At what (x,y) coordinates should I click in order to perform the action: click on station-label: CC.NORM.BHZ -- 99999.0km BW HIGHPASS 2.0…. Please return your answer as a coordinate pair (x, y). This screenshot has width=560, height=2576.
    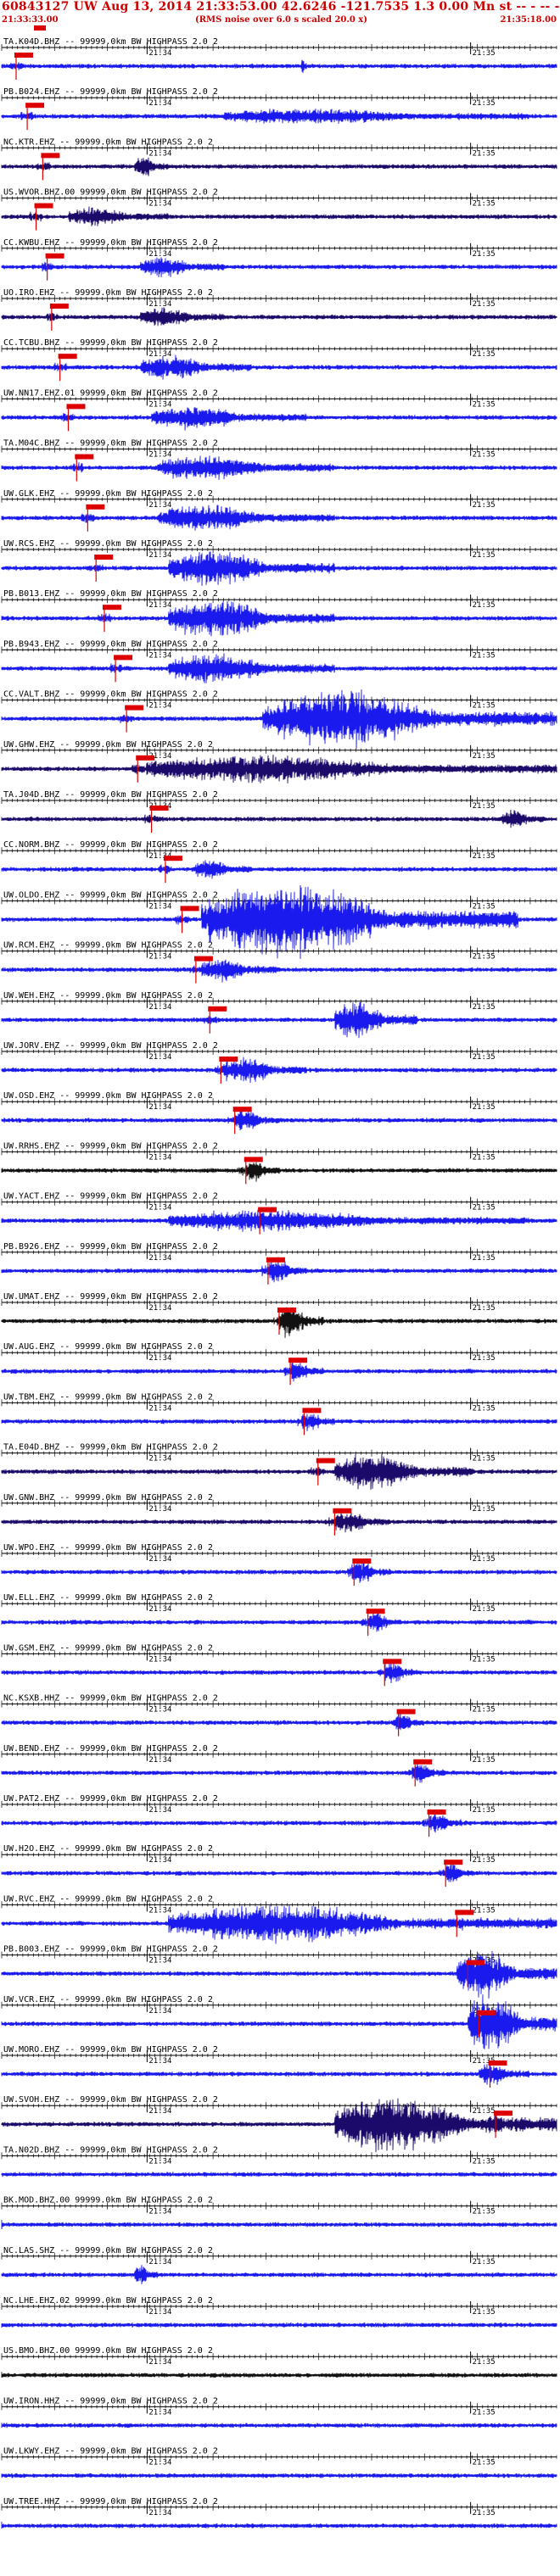
    Looking at the image, I should click on (110, 845).